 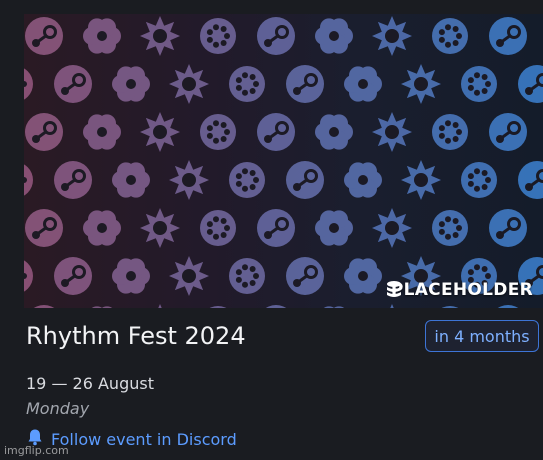 What do you see at coordinates (136, 336) in the screenshot?
I see `event-title: Rhythm Fest 2024` at bounding box center [136, 336].